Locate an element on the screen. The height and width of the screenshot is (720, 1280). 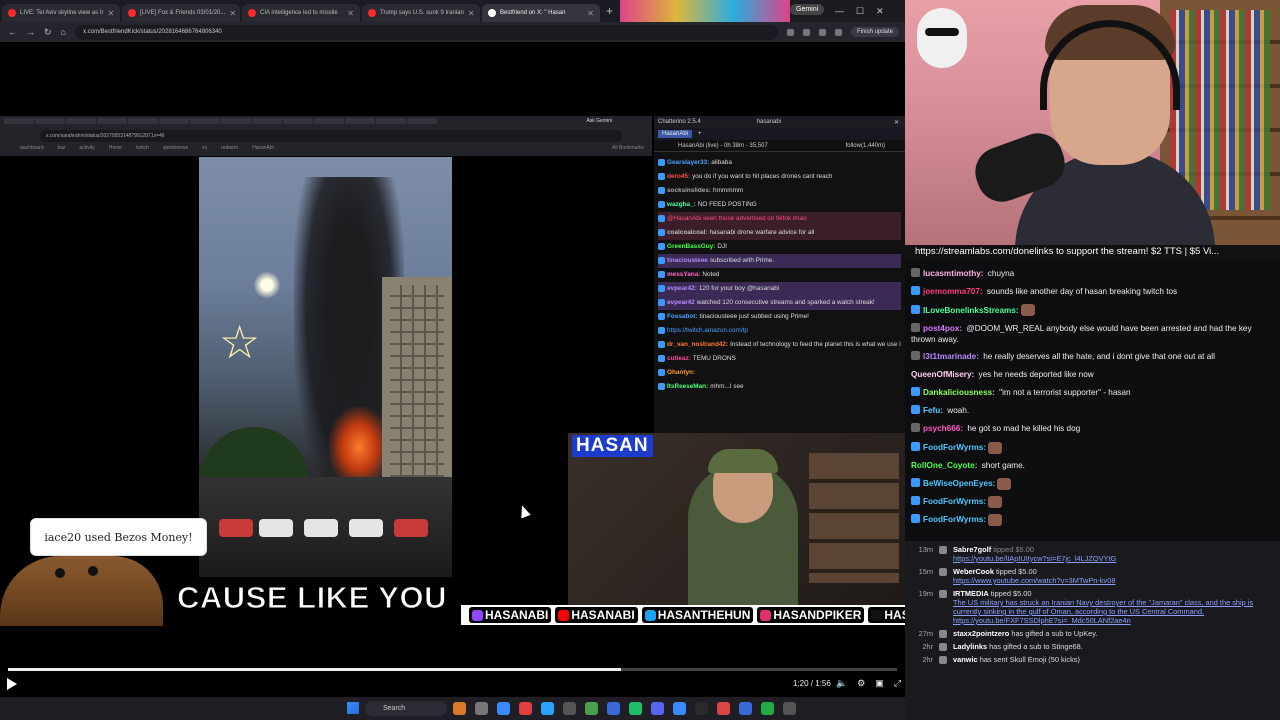
chat-username: Fossabot: is located at coordinates (682, 316).